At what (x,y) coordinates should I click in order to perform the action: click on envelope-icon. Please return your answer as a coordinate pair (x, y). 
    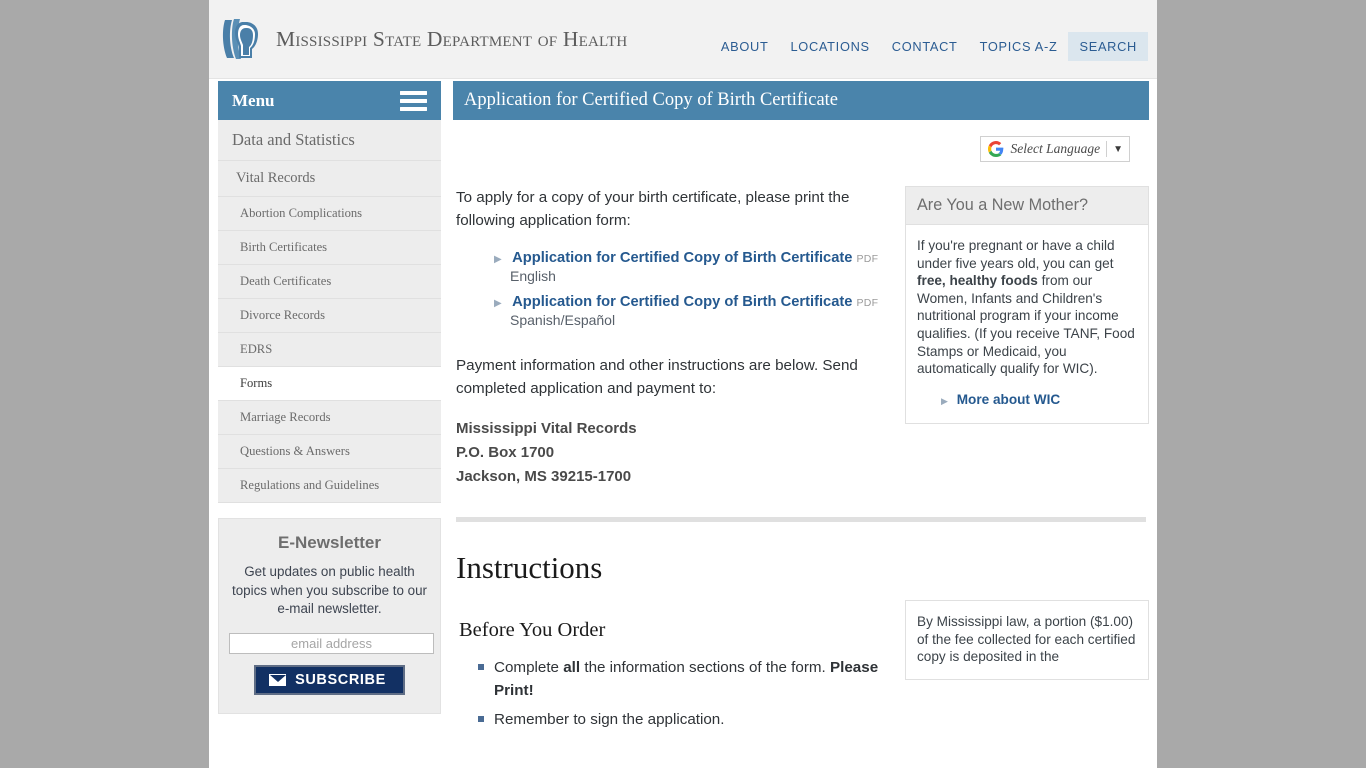
    Looking at the image, I should click on (278, 679).